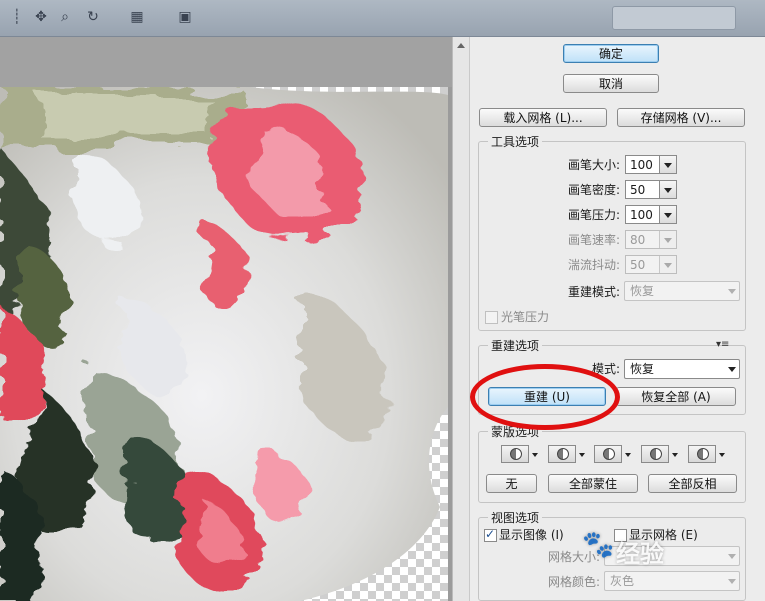  What do you see at coordinates (515, 142) in the screenshot?
I see `tool-options-title: 工具选项` at bounding box center [515, 142].